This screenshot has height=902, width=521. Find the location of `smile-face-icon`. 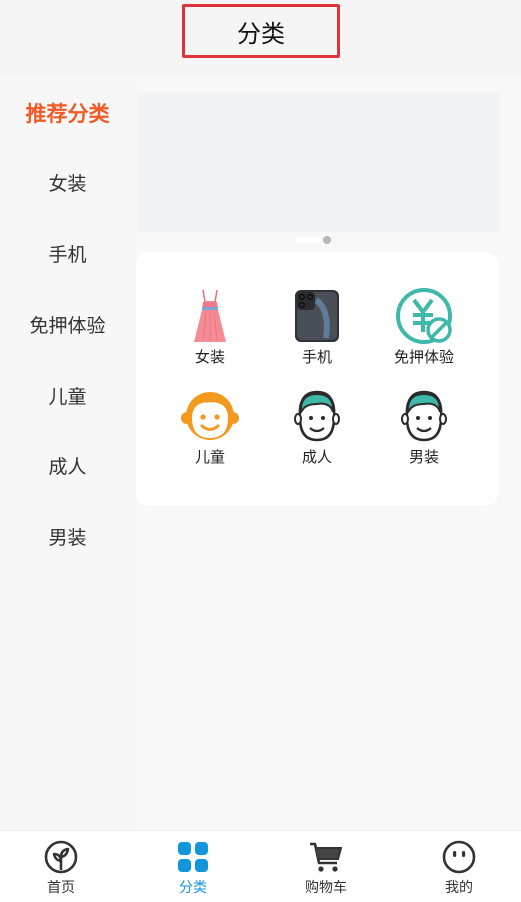

smile-face-icon is located at coordinates (459, 857).